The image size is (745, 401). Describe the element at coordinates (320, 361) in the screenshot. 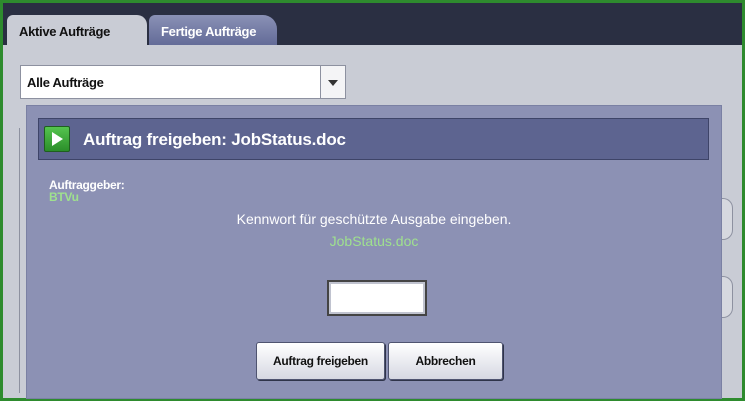

I see `release-job-button: Auftrag freigeben` at that location.